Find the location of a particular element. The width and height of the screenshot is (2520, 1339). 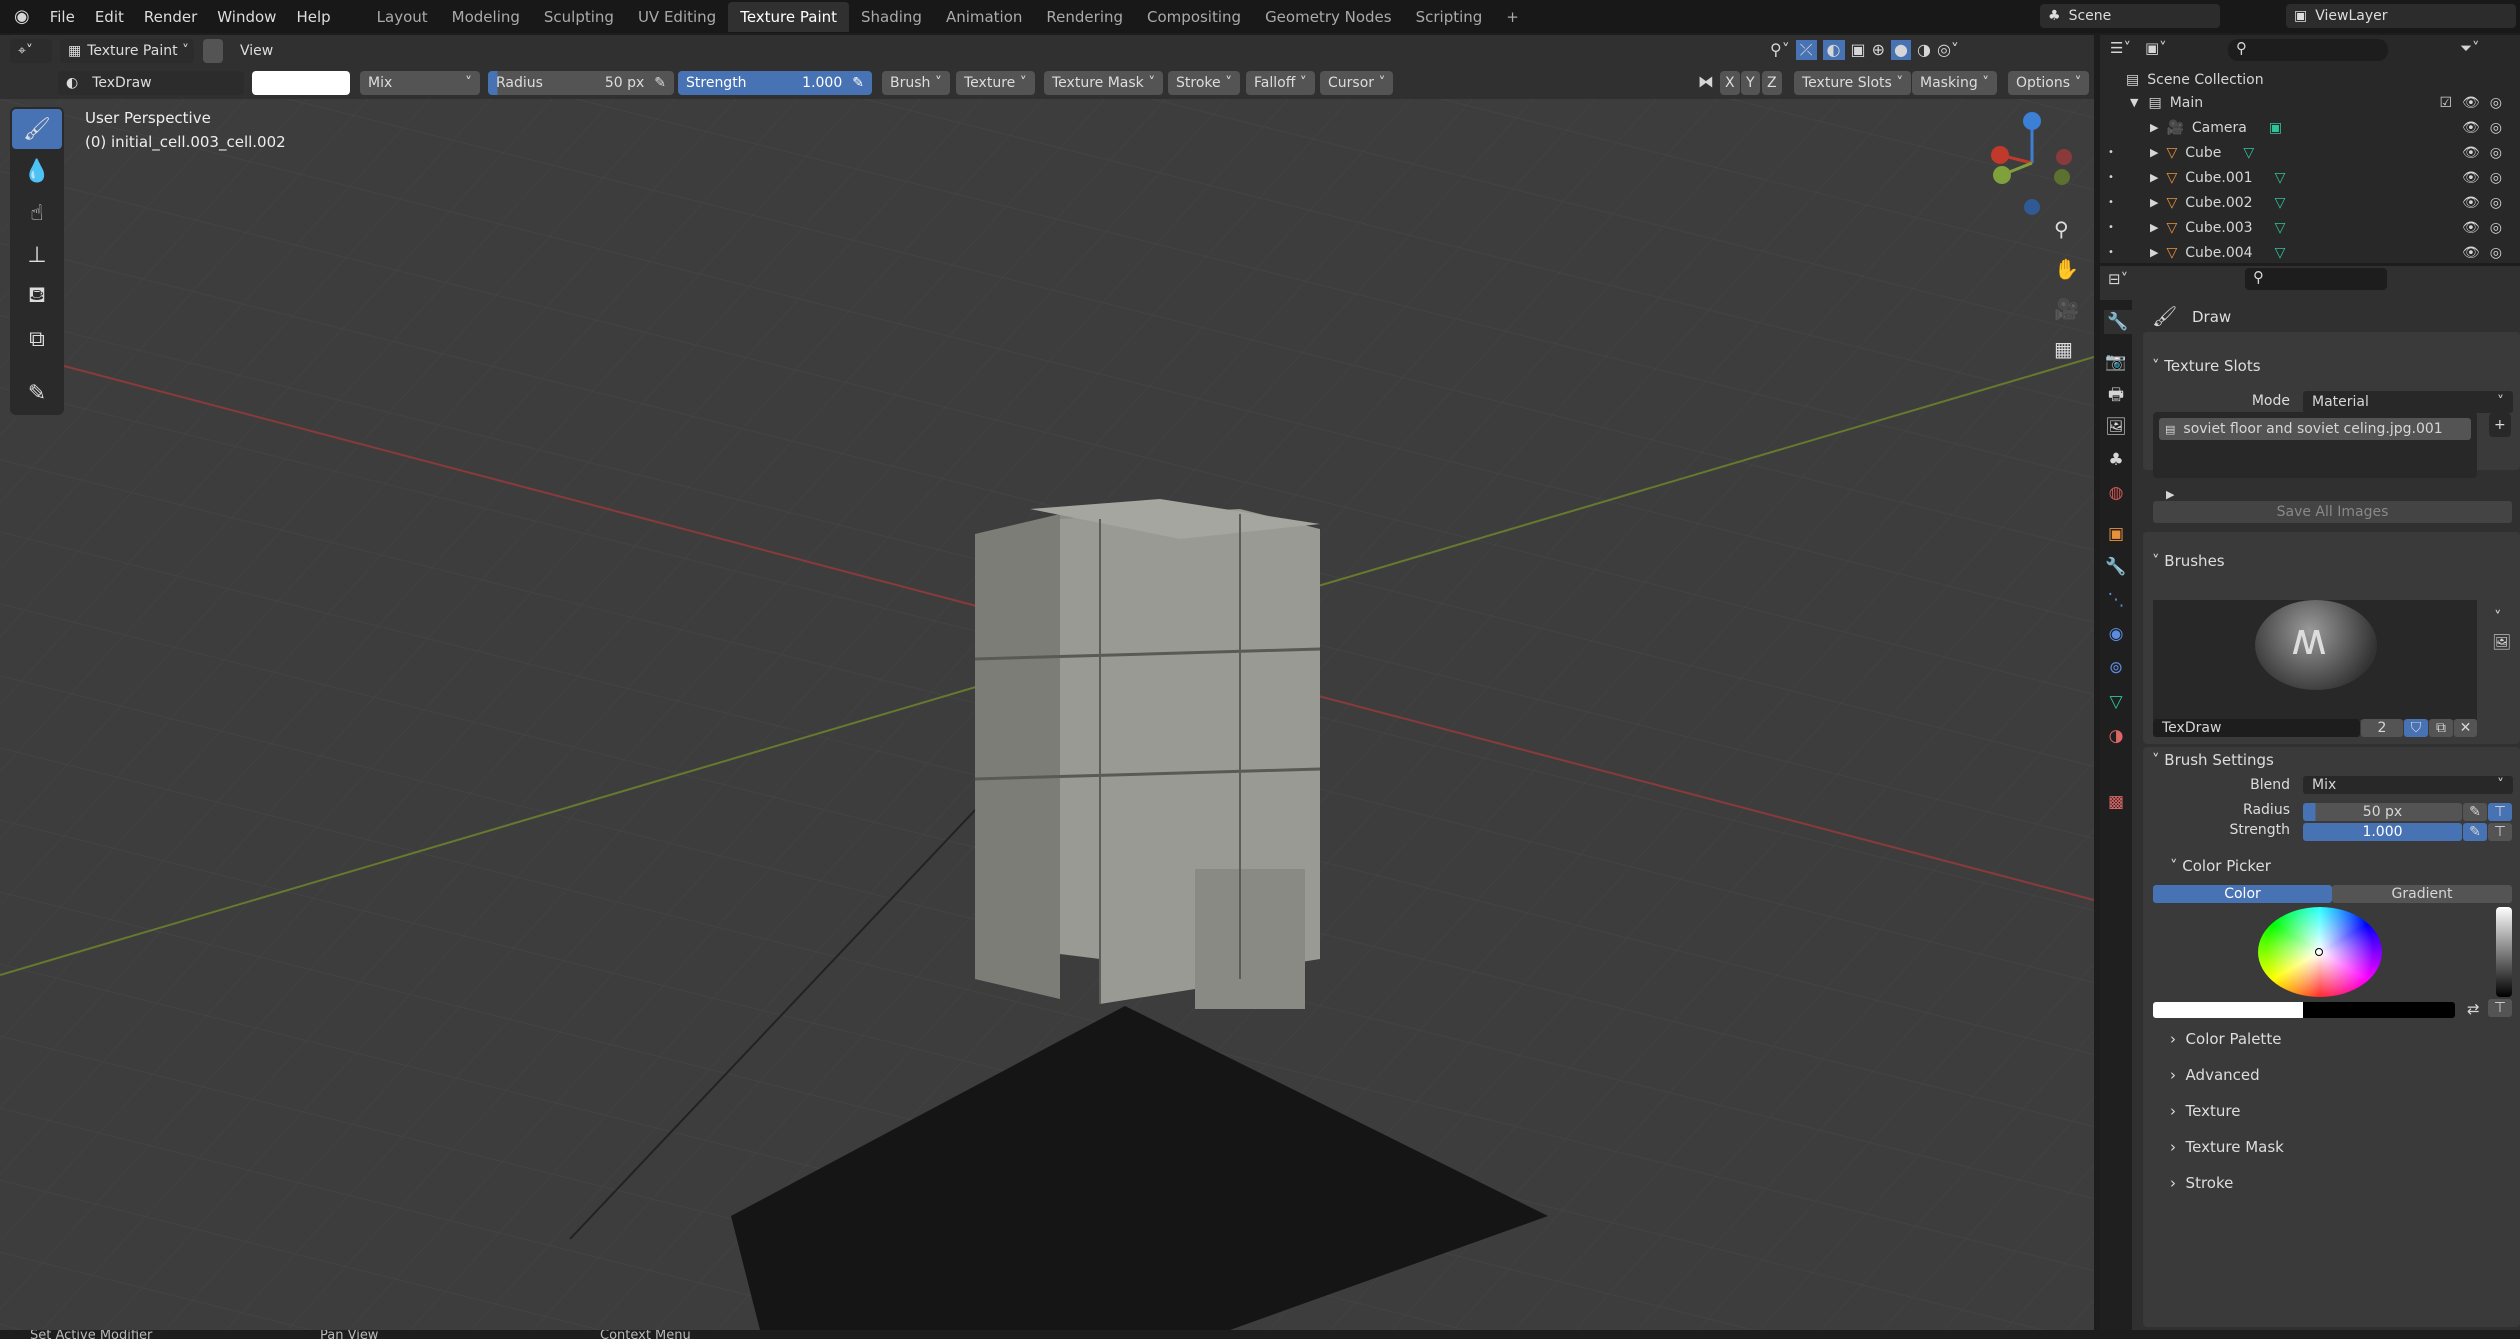

outliner-item: ▶ 🎥 Camera ▣ 👁◎ is located at coordinates (2310, 127).